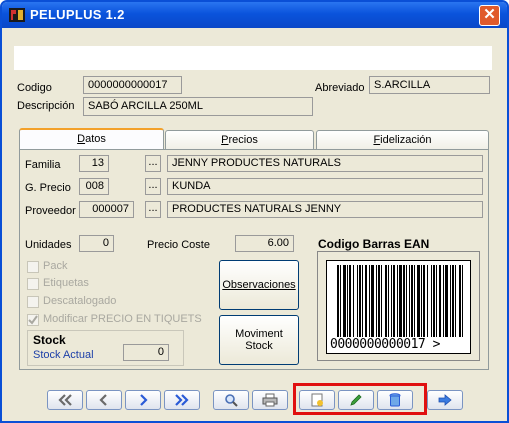 The image size is (509, 423). Describe the element at coordinates (374, 244) in the screenshot. I see `barcode-title: Codigo Barras EAN` at that location.